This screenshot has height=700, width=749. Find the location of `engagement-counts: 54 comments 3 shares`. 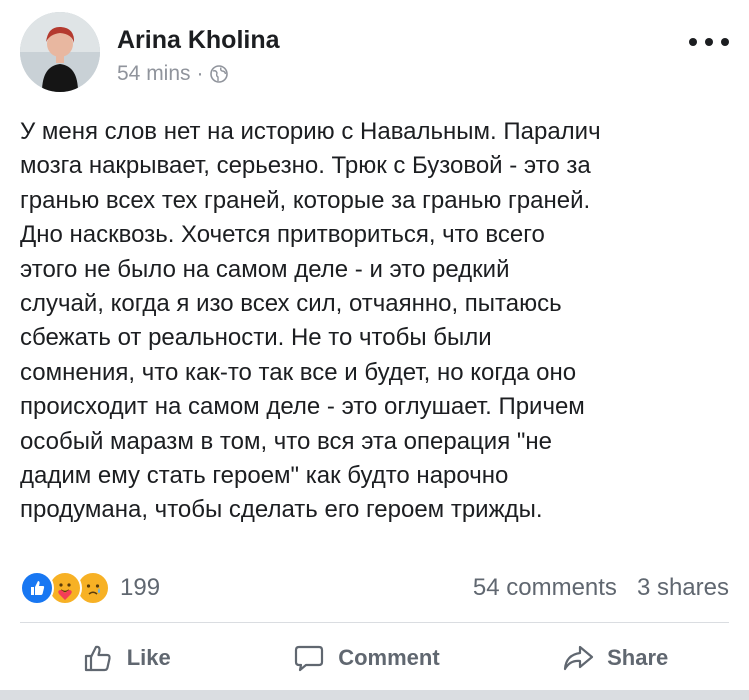

engagement-counts: 54 comments 3 shares is located at coordinates (601, 588).